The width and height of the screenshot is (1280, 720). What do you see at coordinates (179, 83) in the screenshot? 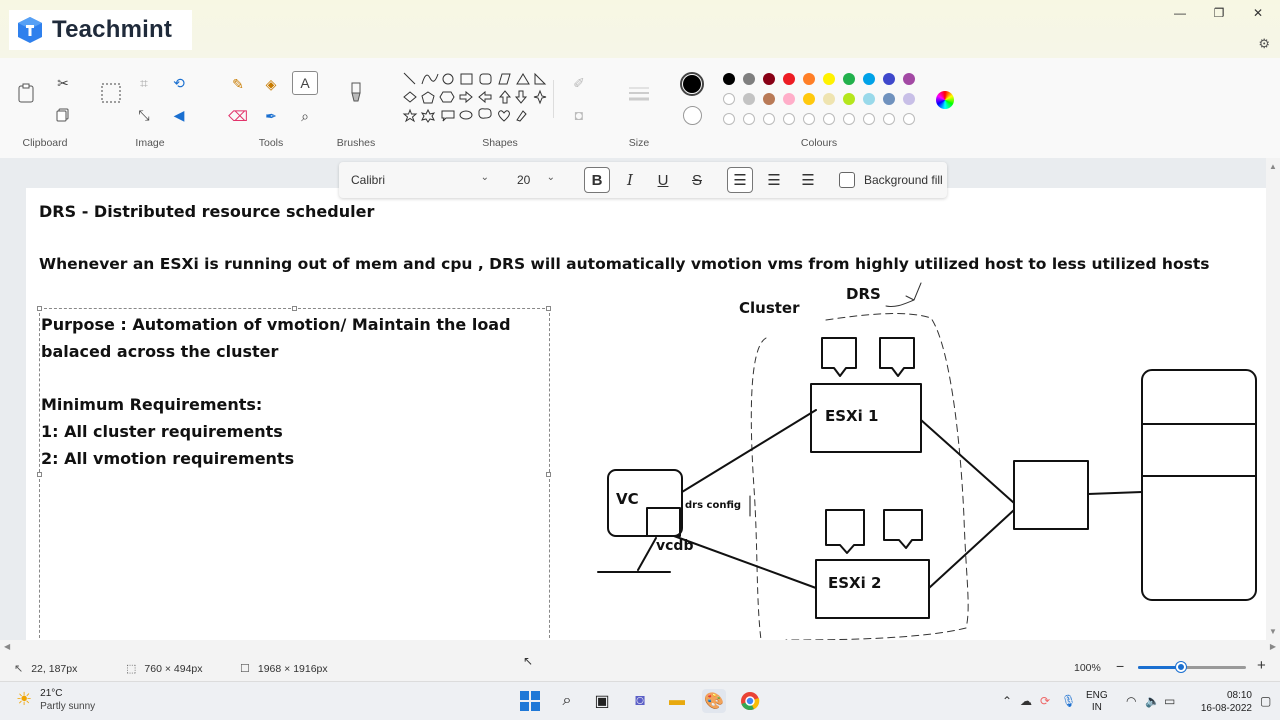
I see `rotate-icon: ⟲` at bounding box center [179, 83].